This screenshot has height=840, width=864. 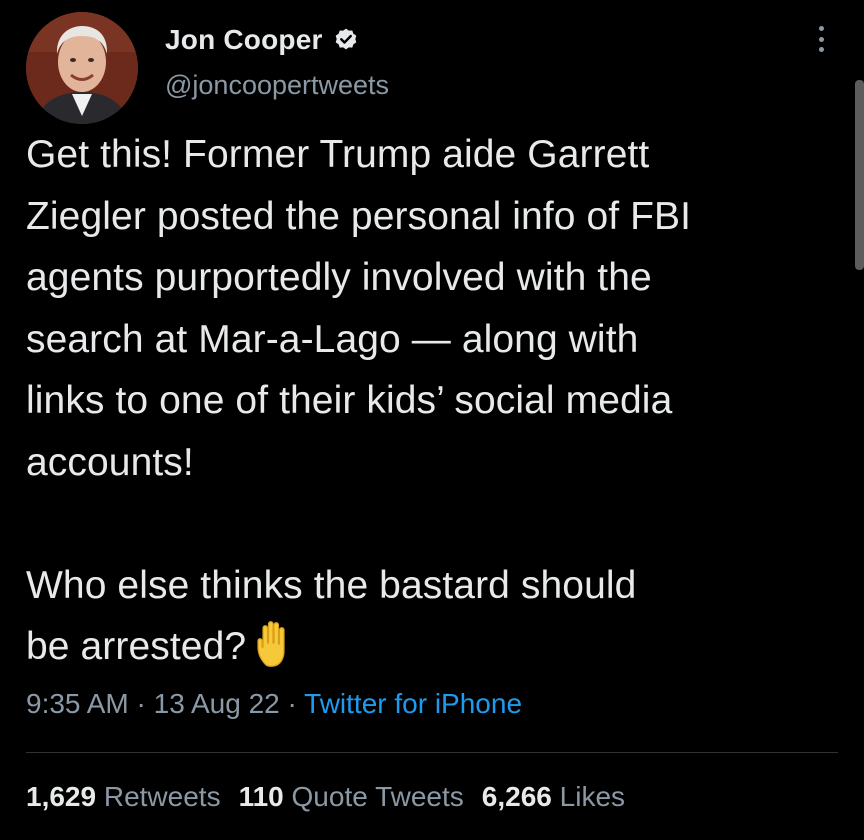 I want to click on avatar-portrait, so click(x=82, y=68).